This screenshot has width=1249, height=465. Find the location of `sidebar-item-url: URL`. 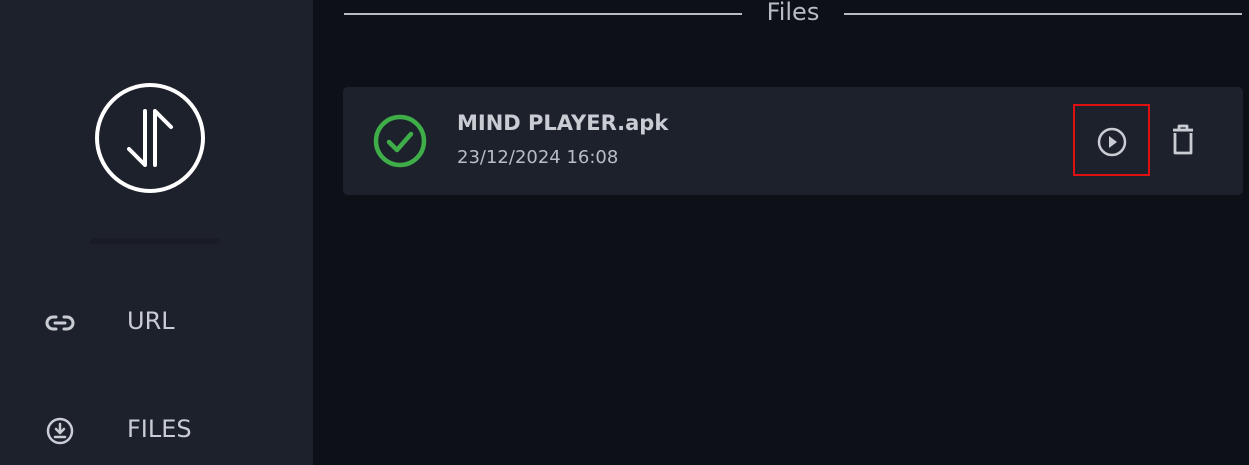

sidebar-item-url: URL is located at coordinates (156, 323).